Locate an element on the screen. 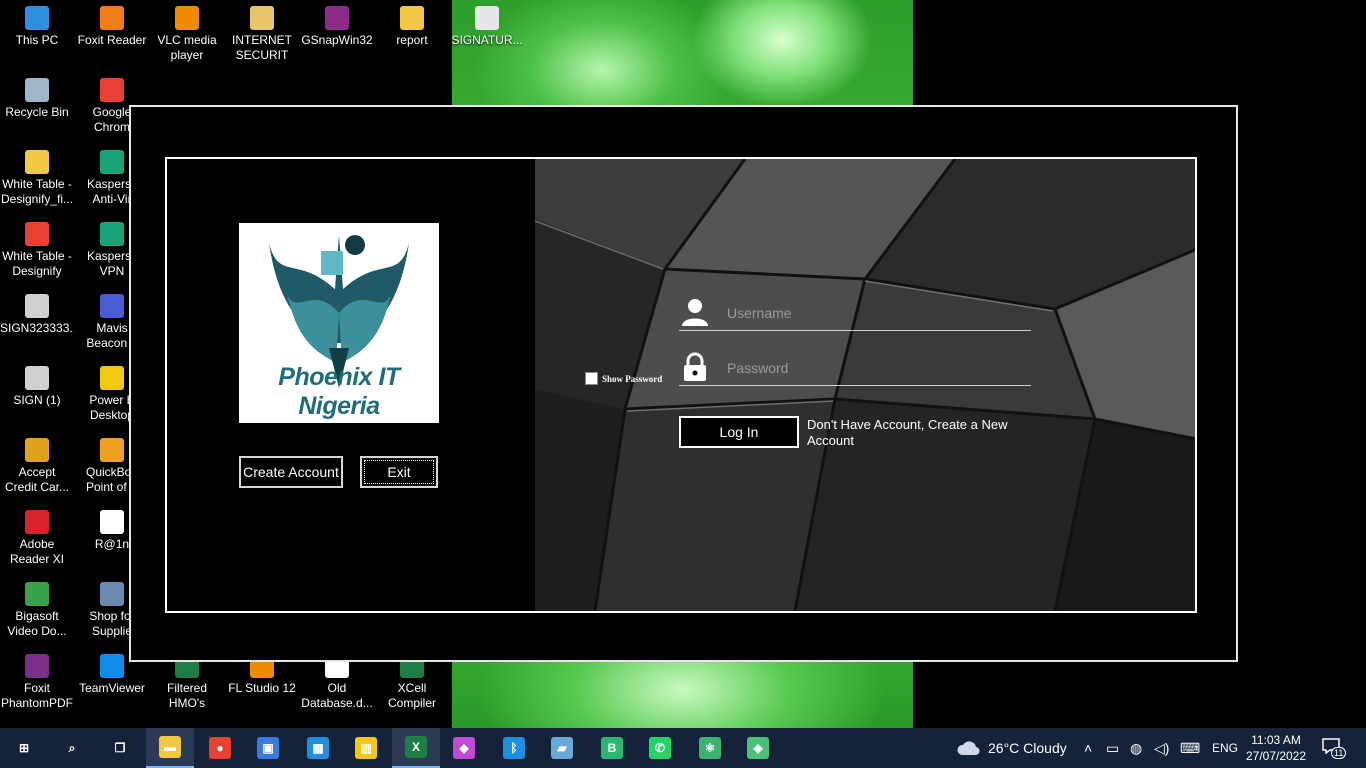  create-account-button: Create Account is located at coordinates (291, 472).